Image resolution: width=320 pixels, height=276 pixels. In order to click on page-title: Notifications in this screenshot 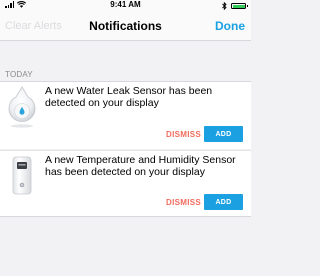, I will do `click(125, 26)`.